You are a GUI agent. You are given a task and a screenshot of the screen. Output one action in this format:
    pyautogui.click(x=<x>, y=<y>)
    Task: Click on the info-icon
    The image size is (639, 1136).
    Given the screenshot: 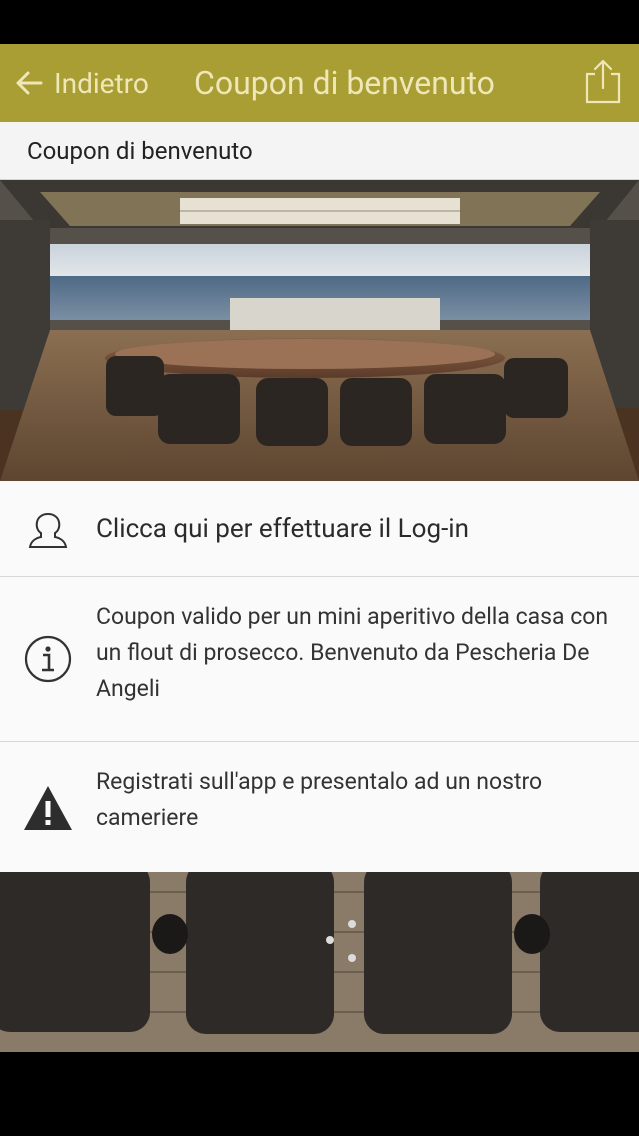 What is the action you would take?
    pyautogui.click(x=48, y=659)
    